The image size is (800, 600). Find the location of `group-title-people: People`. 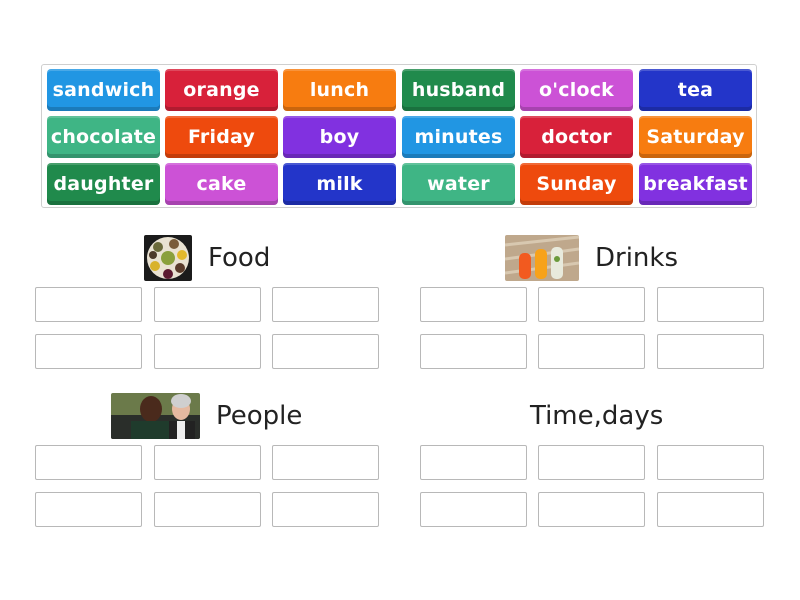

group-title-people: People is located at coordinates (259, 416).